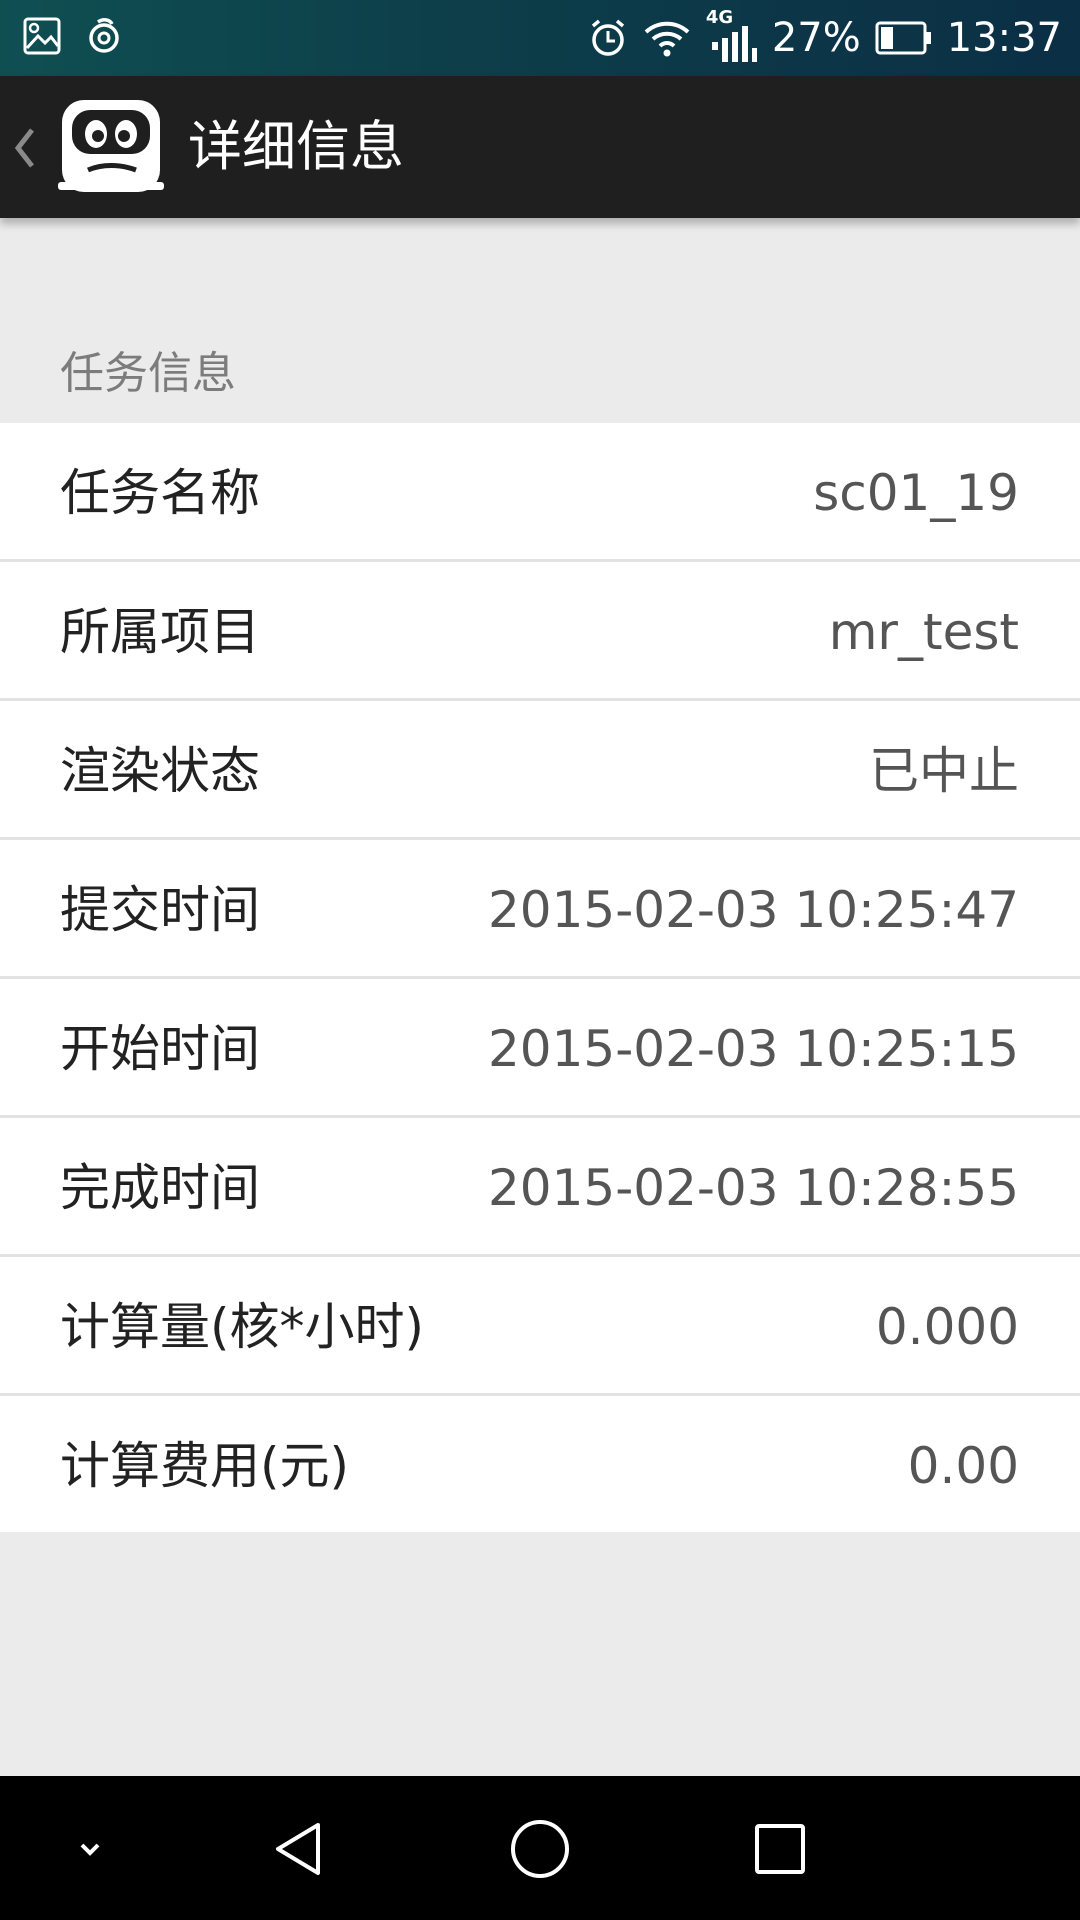  I want to click on row-label: 计算量(核*小时), so click(242, 1327).